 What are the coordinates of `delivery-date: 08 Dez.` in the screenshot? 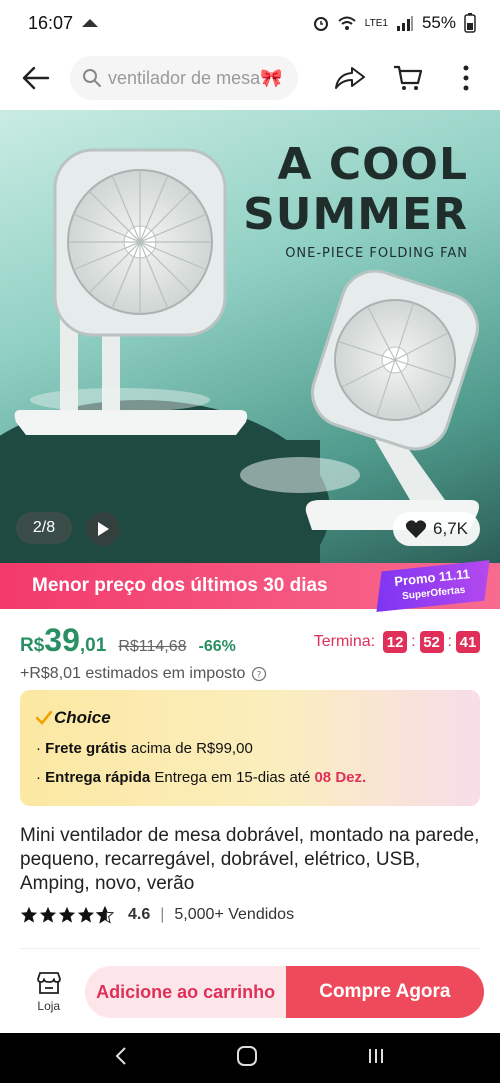 It's located at (340, 777).